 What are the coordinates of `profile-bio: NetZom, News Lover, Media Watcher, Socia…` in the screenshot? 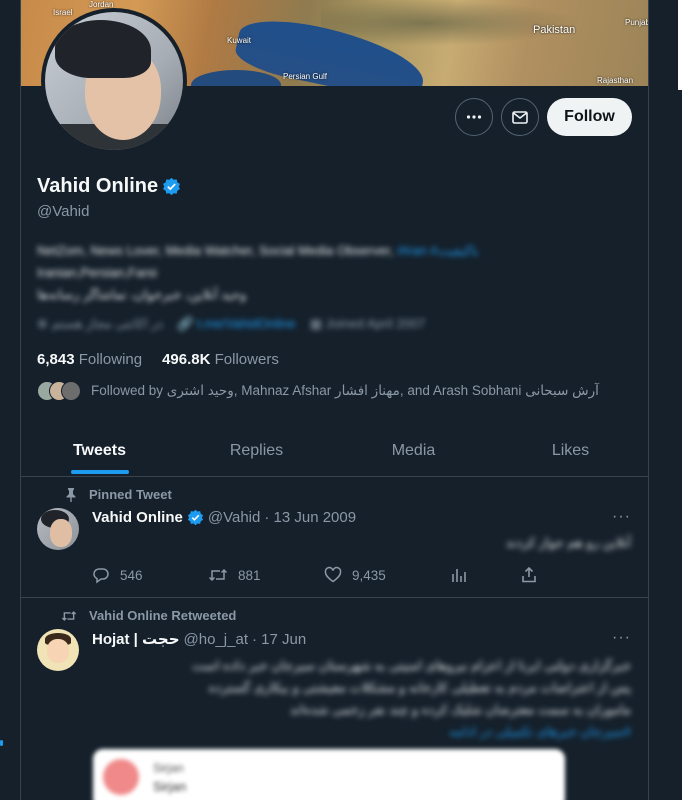 It's located at (317, 273).